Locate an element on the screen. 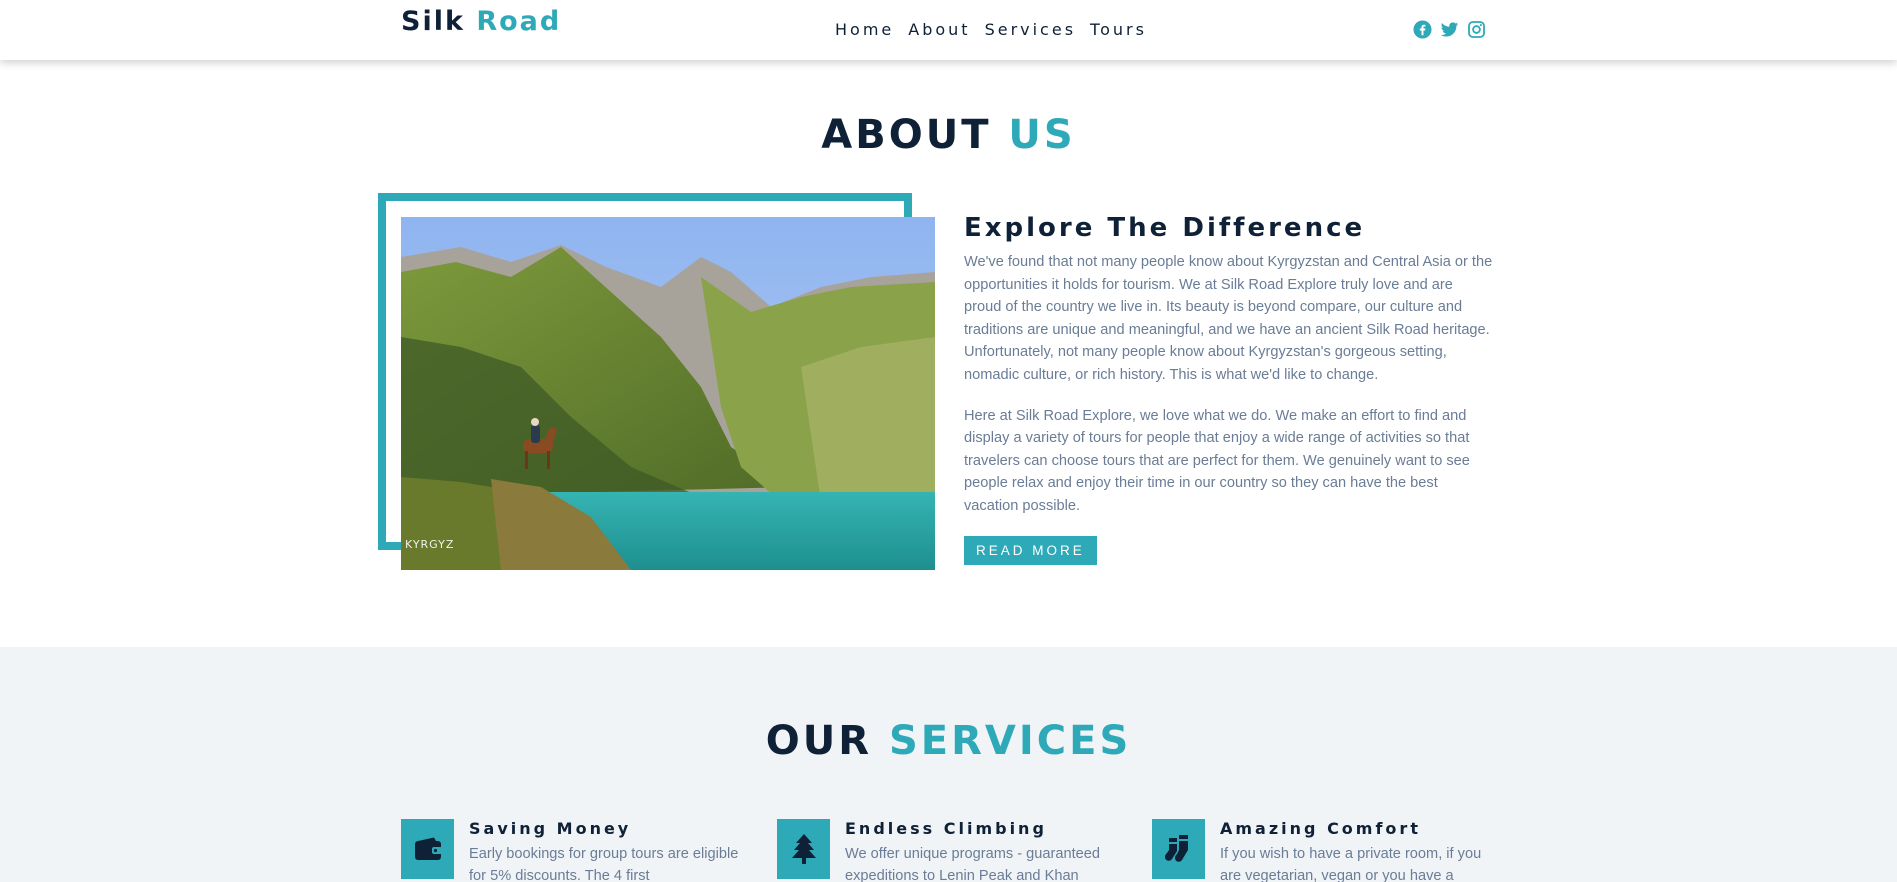 Image resolution: width=1897 pixels, height=882 pixels. nav-links: Home About Services Tours is located at coordinates (991, 29).